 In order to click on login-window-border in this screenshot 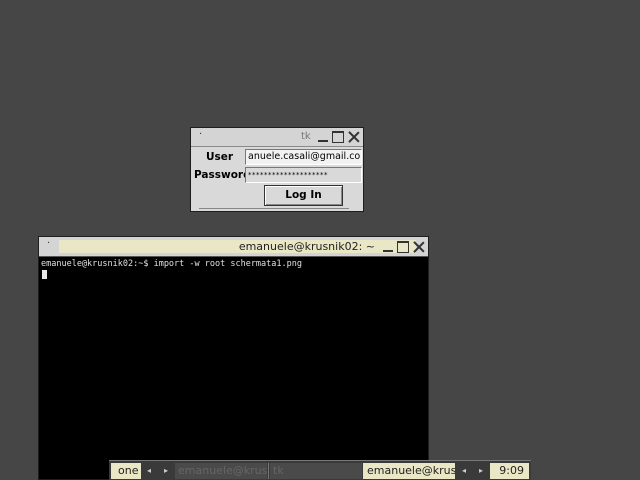, I will do `click(274, 209)`.